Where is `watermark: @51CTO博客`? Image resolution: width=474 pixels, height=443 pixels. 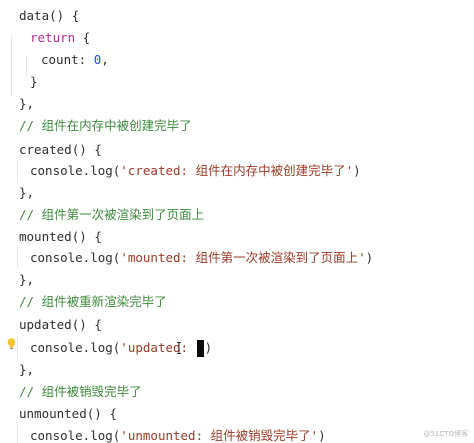
watermark: @51CTO博客 is located at coordinates (445, 434).